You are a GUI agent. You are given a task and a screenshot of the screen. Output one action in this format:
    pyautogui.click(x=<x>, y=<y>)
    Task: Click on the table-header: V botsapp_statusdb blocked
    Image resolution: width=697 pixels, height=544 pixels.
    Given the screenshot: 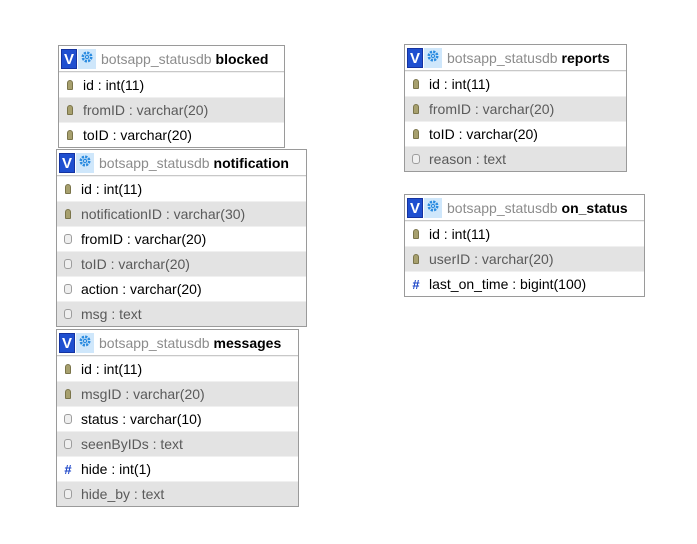 What is the action you would take?
    pyautogui.click(x=171, y=59)
    